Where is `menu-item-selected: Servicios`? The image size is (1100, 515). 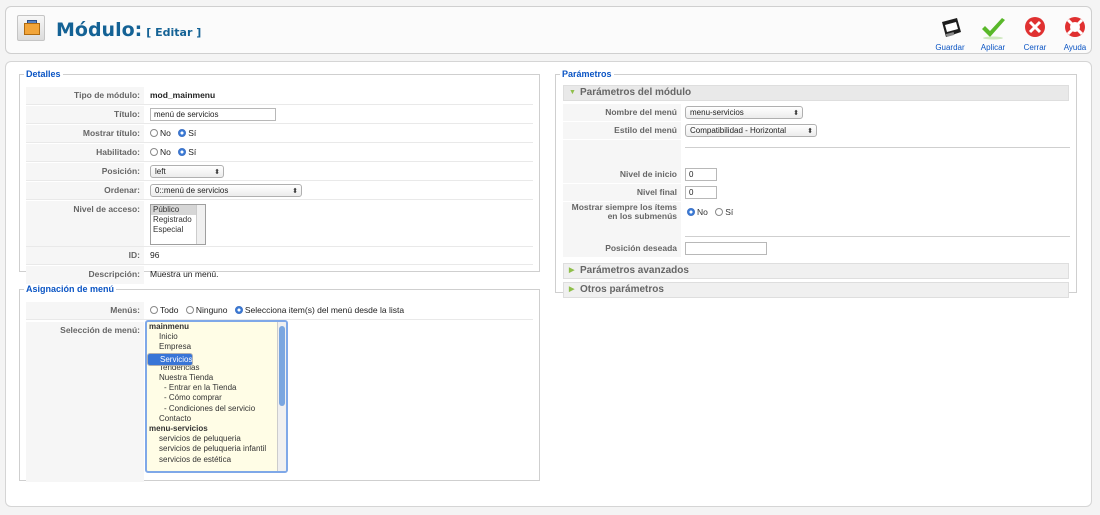
menu-item-selected: Servicios is located at coordinates (170, 359).